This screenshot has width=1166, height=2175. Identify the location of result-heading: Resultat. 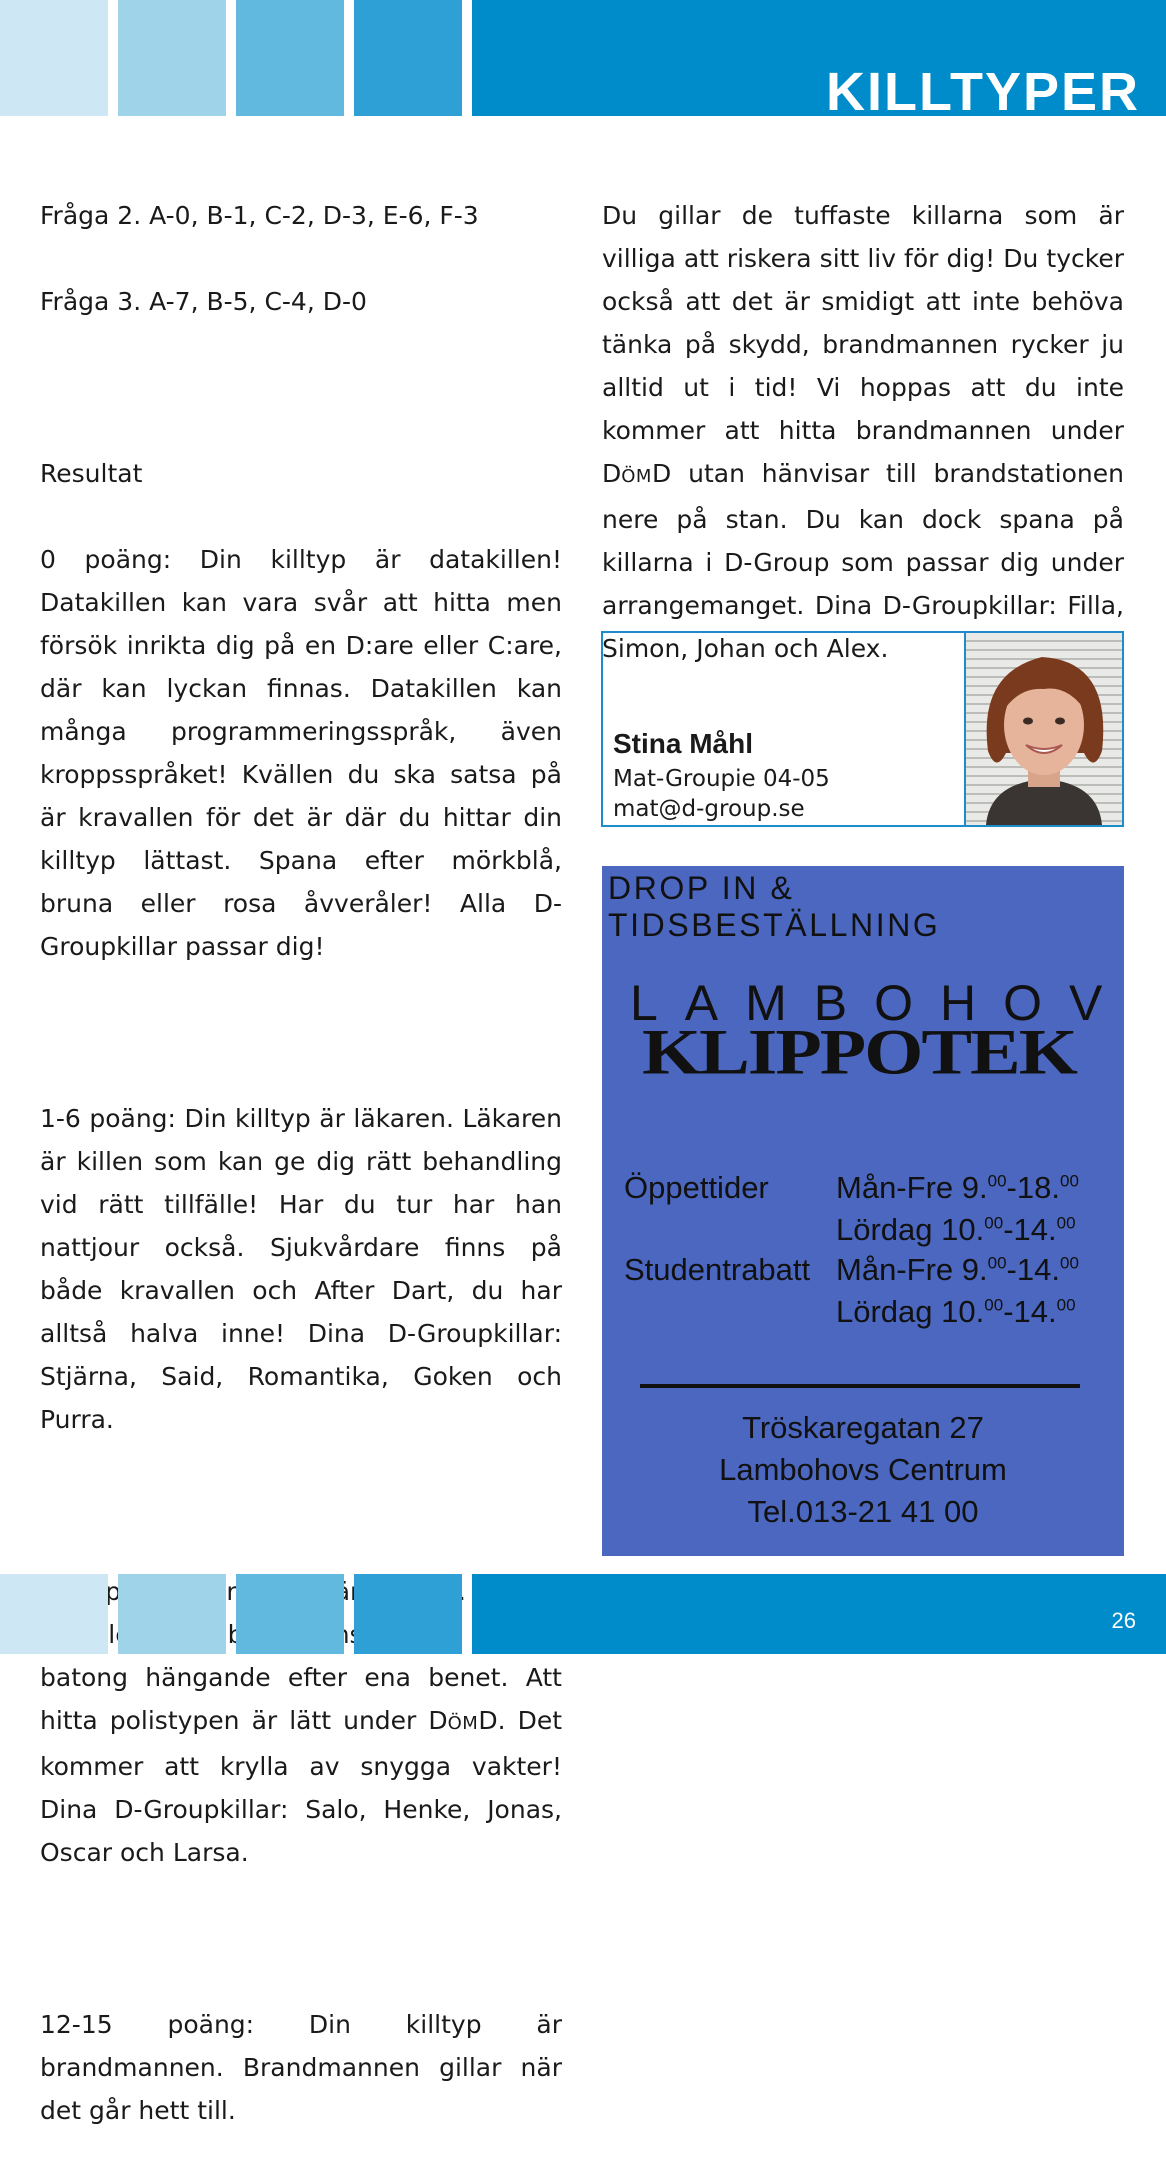
(91, 473).